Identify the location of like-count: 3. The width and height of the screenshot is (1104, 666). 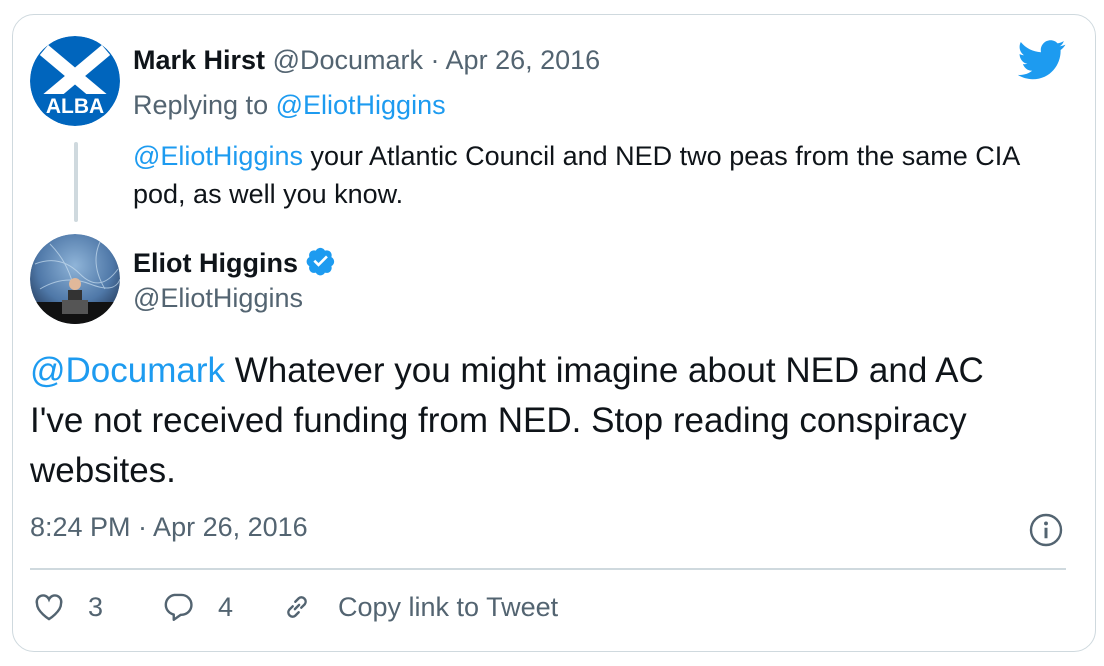
(96, 606).